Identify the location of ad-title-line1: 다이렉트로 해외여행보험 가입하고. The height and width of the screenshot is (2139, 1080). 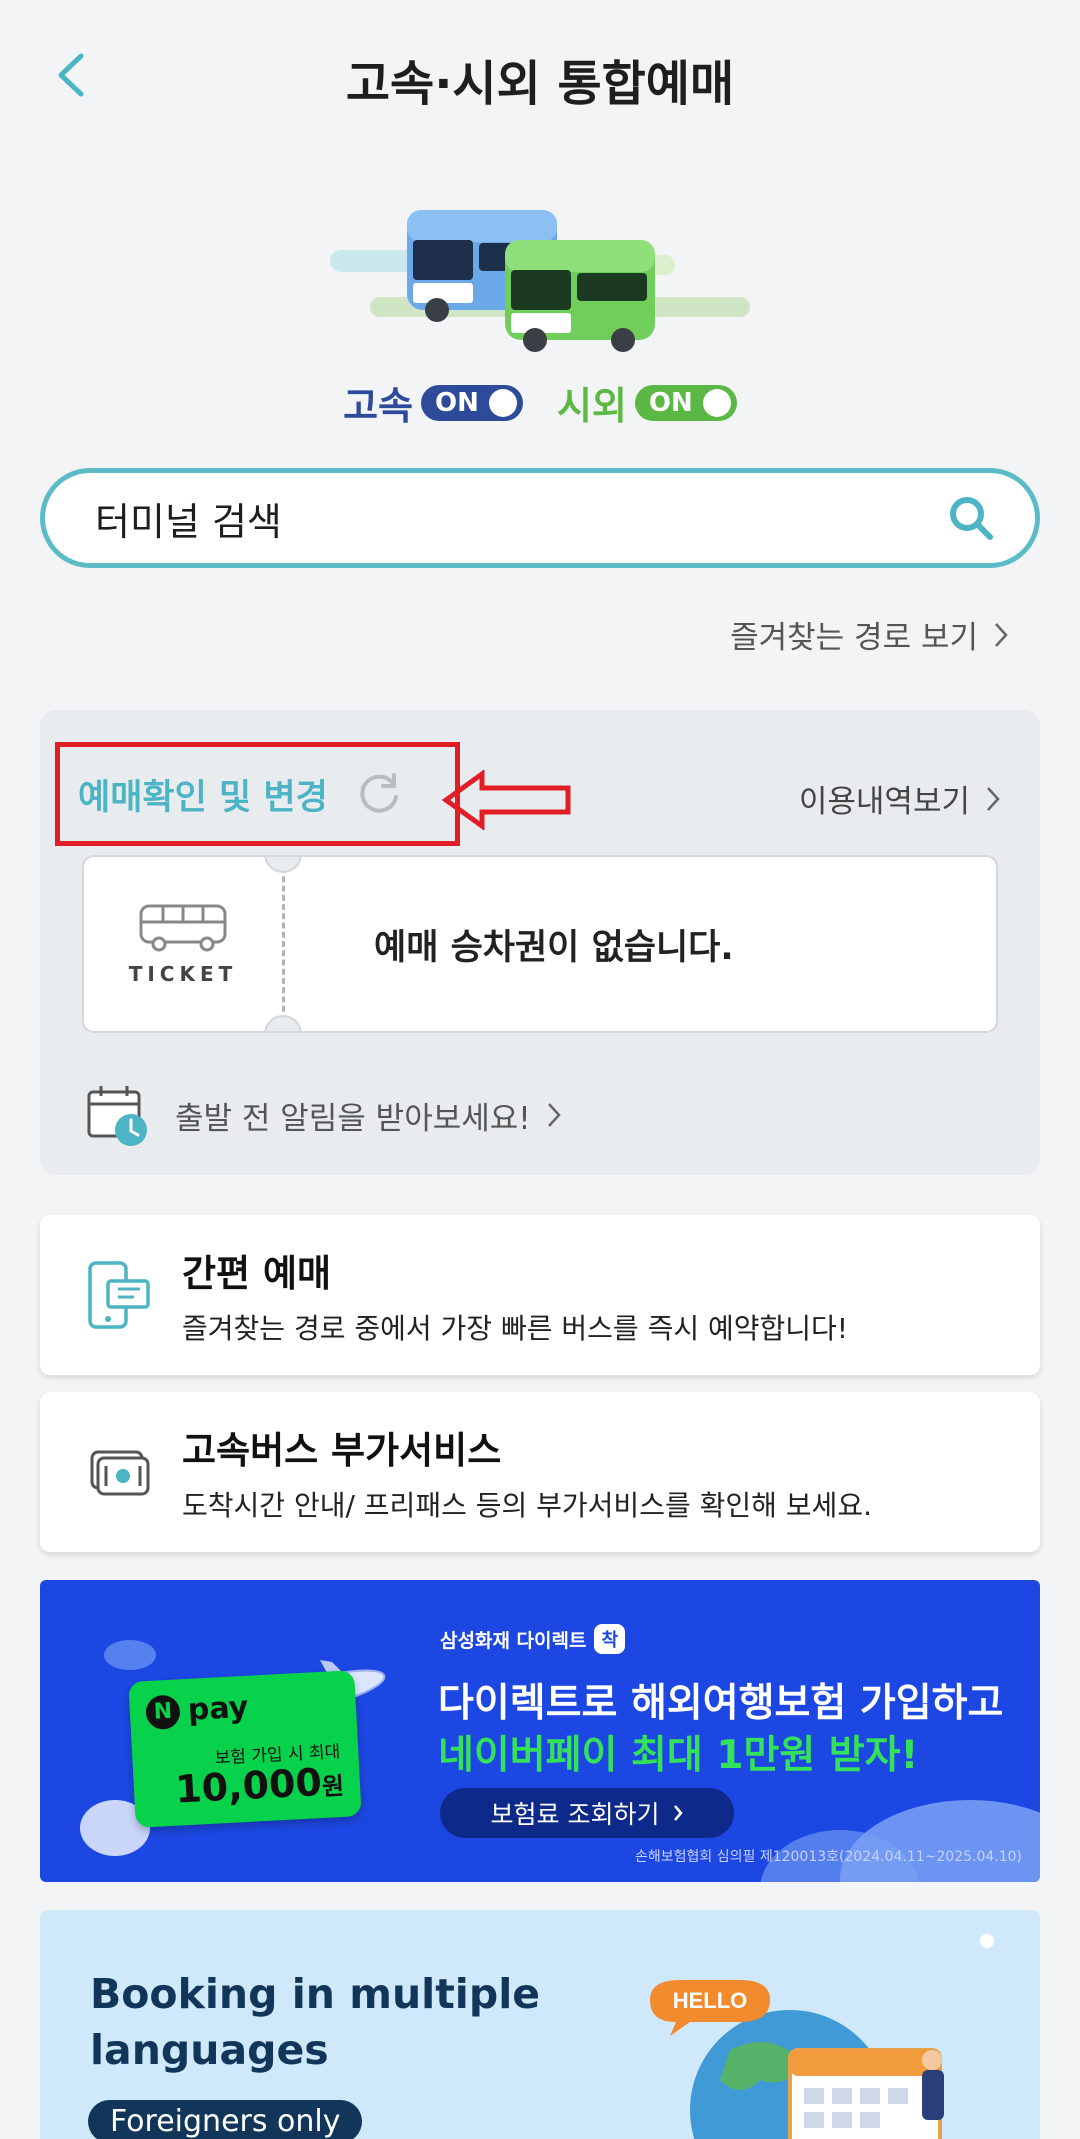
(721, 1703).